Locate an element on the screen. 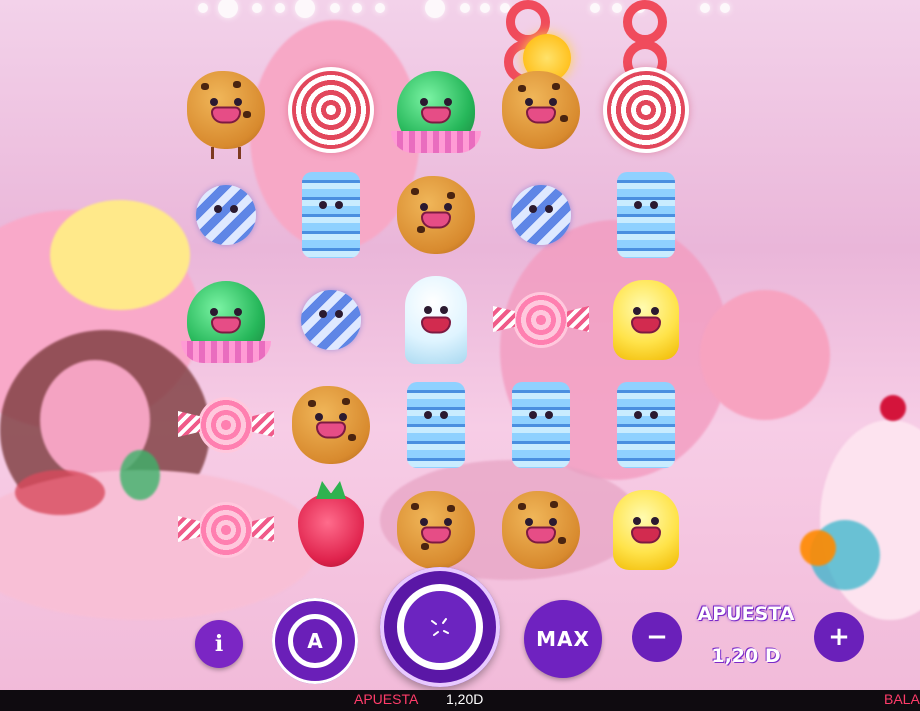 This screenshot has height=711, width=920. candy-ring-icon is located at coordinates (645, 22).